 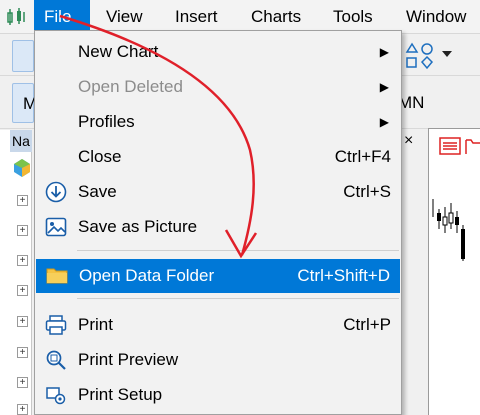 I want to click on menu-item-print-preview-label: Print Preview, so click(x=128, y=359).